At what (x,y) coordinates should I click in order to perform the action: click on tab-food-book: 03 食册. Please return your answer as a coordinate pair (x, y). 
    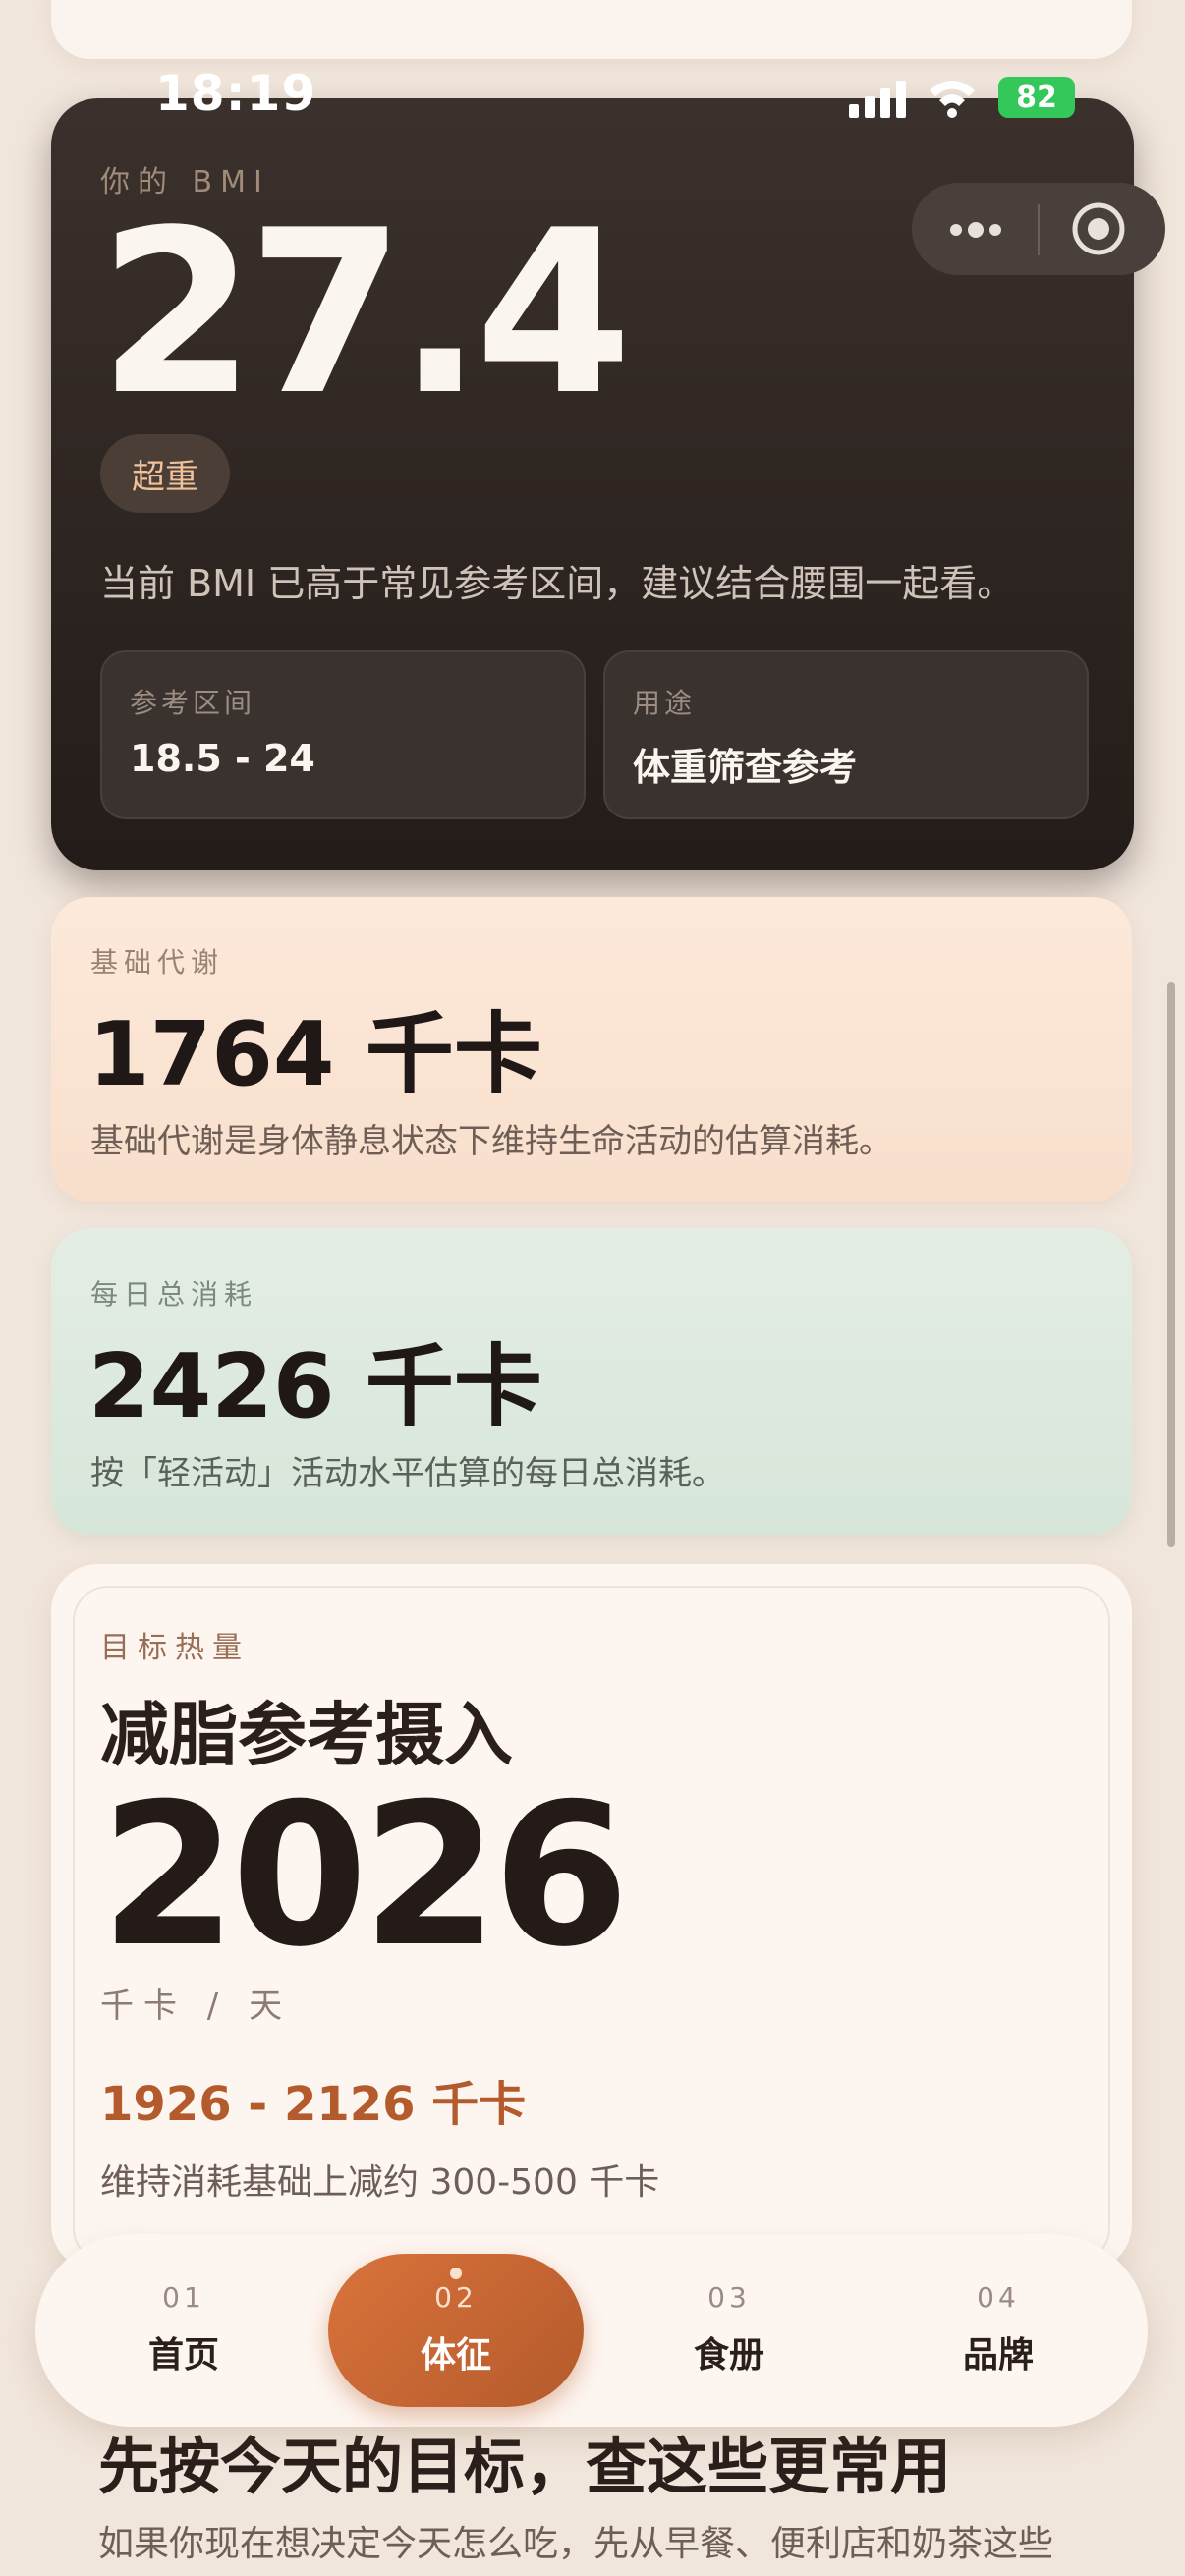
    Looking at the image, I should click on (730, 2330).